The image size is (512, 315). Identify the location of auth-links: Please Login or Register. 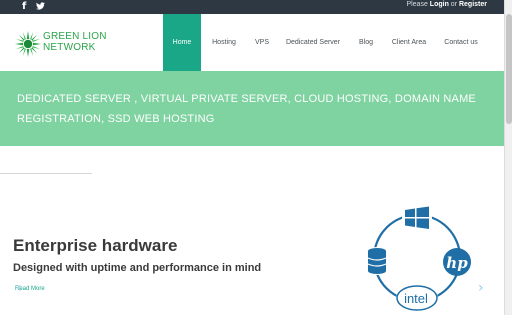
(446, 4).